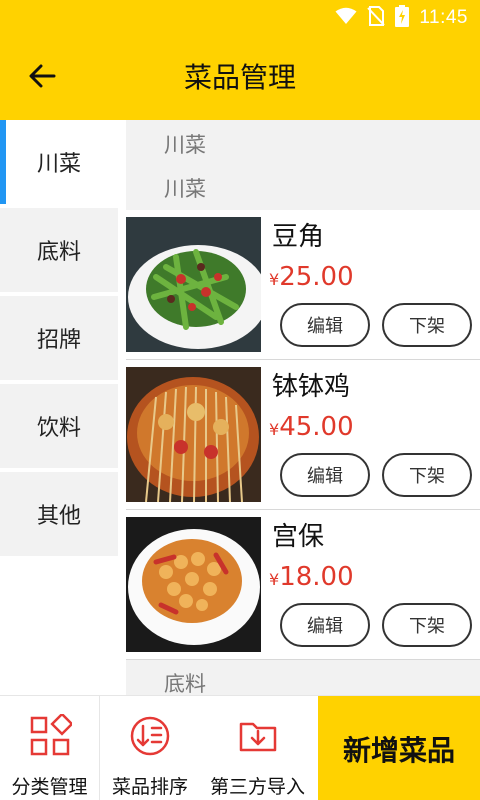  What do you see at coordinates (149, 787) in the screenshot?
I see `tool-label: 菜品排序` at bounding box center [149, 787].